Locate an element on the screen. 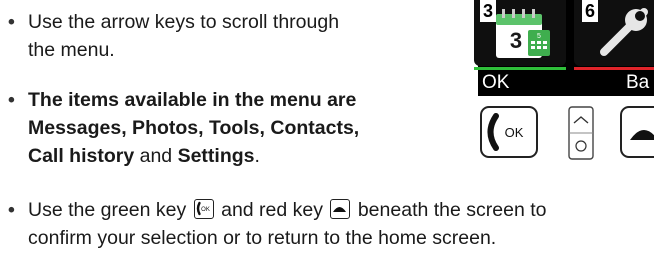  bullet-line: Use the arrow keys to scroll through is located at coordinates (184, 22).